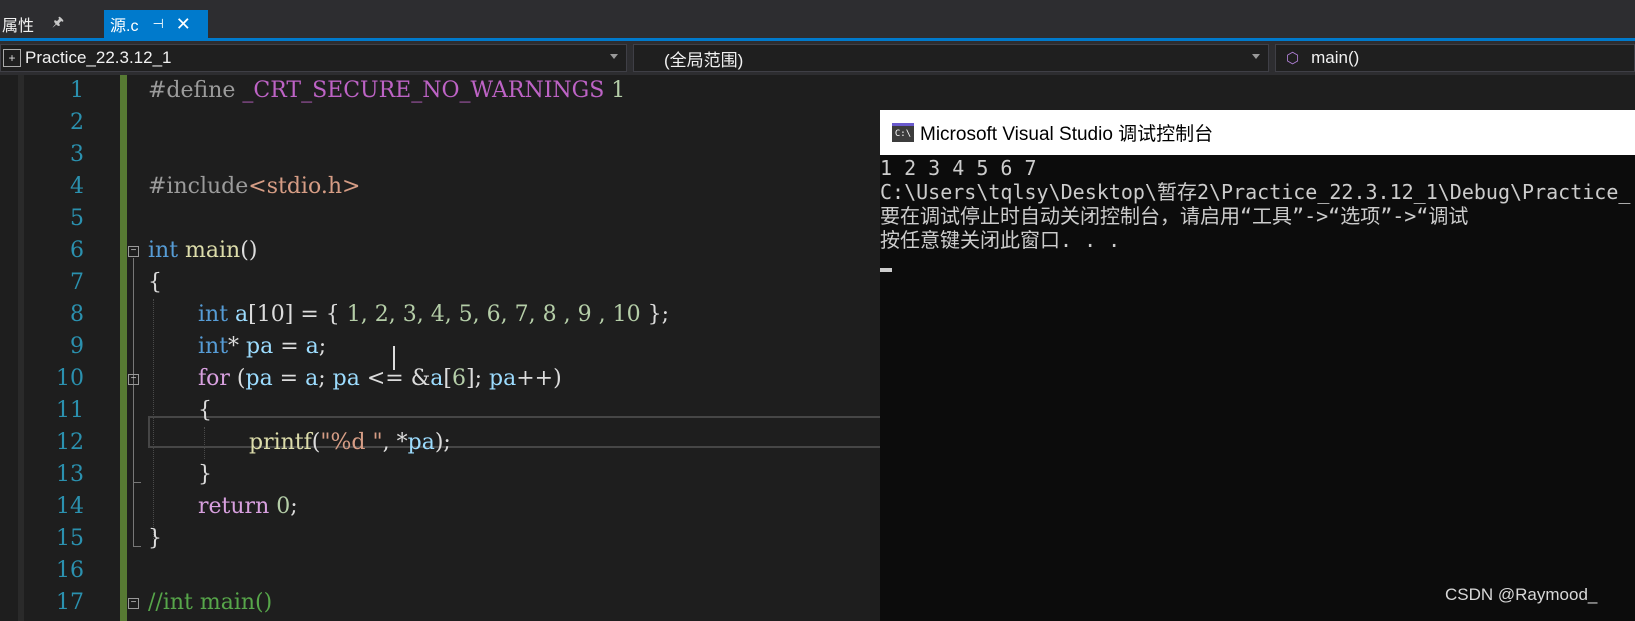 The image size is (1635, 621). I want to click on line-number: 5, so click(77, 218).